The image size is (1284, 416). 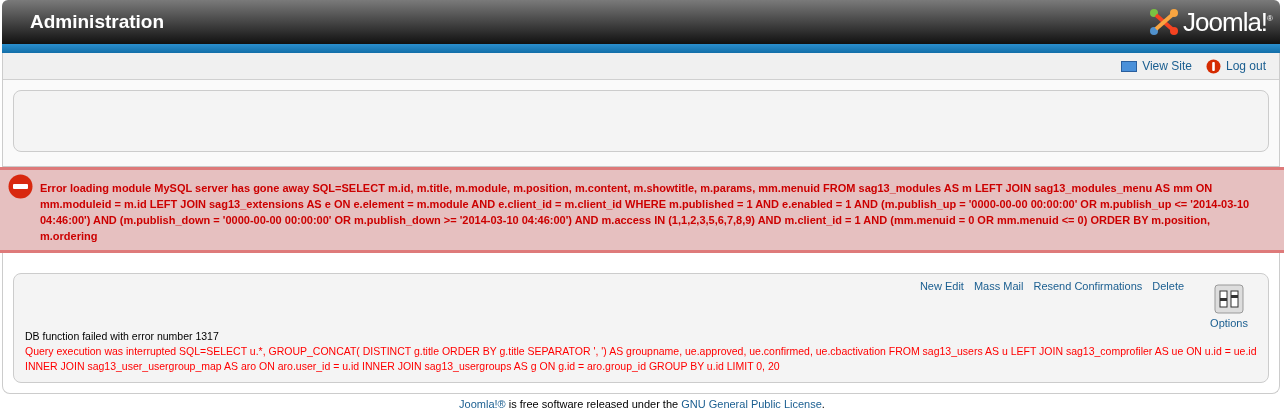 I want to click on toolbar-link: New Edit, so click(x=941, y=286).